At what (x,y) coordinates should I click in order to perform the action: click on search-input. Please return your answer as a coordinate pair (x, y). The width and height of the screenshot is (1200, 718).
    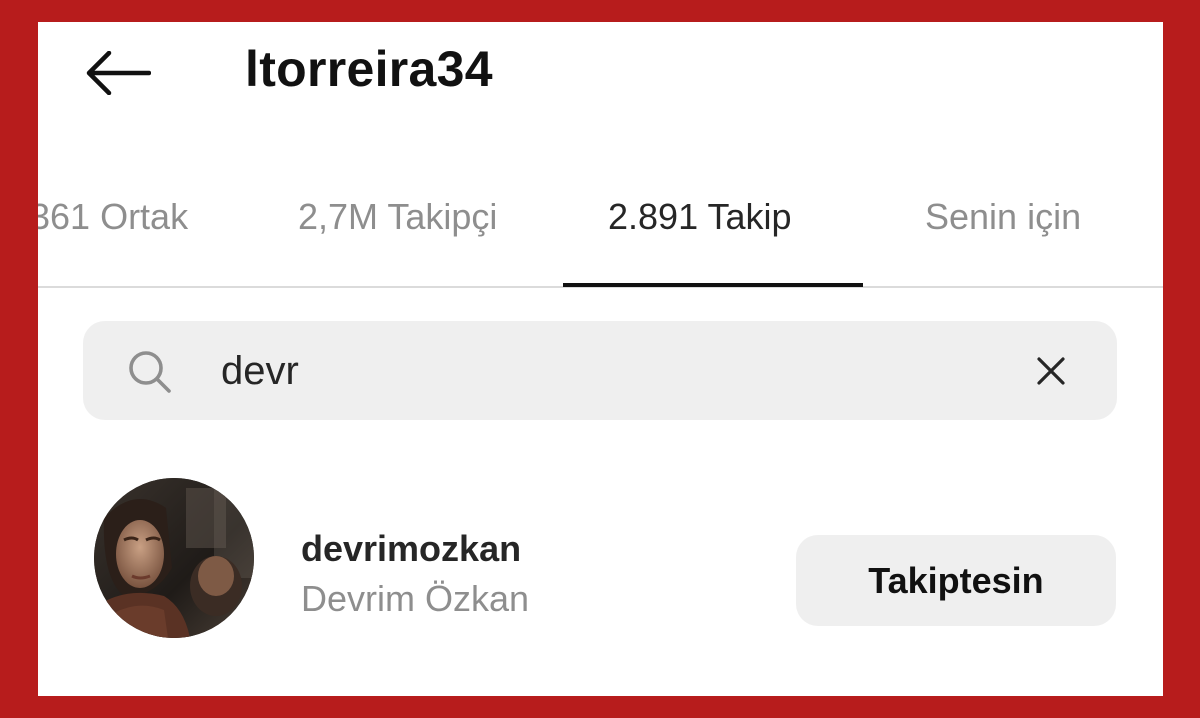
    Looking at the image, I should click on (601, 371).